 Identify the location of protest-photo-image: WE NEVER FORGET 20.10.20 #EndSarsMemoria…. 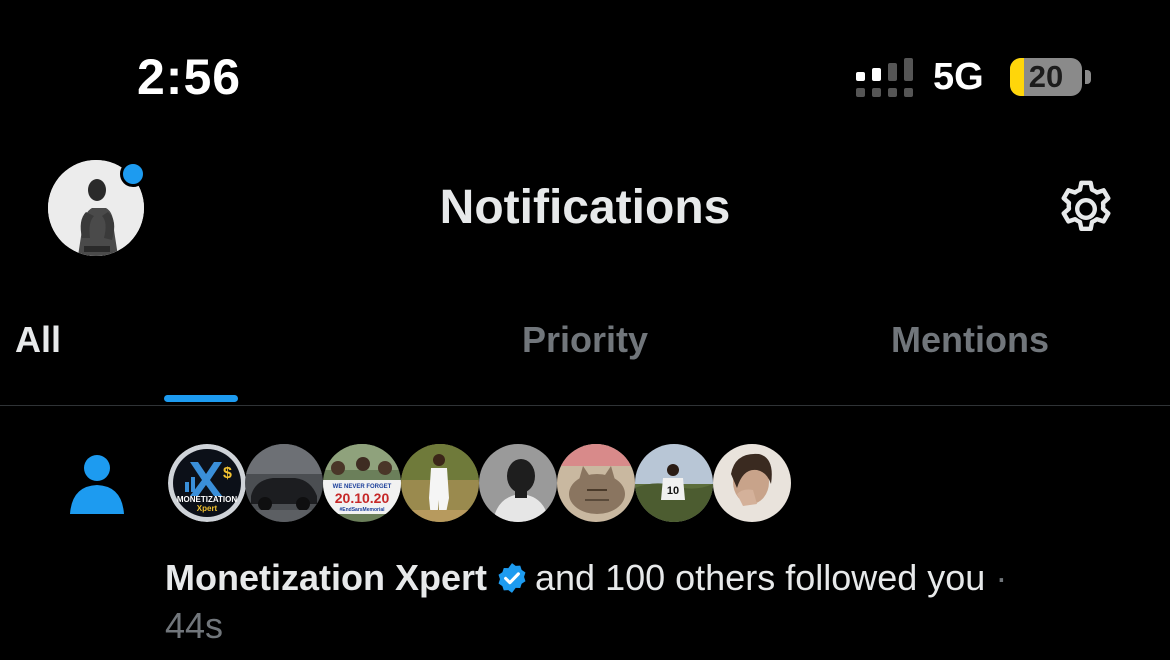
(362, 483).